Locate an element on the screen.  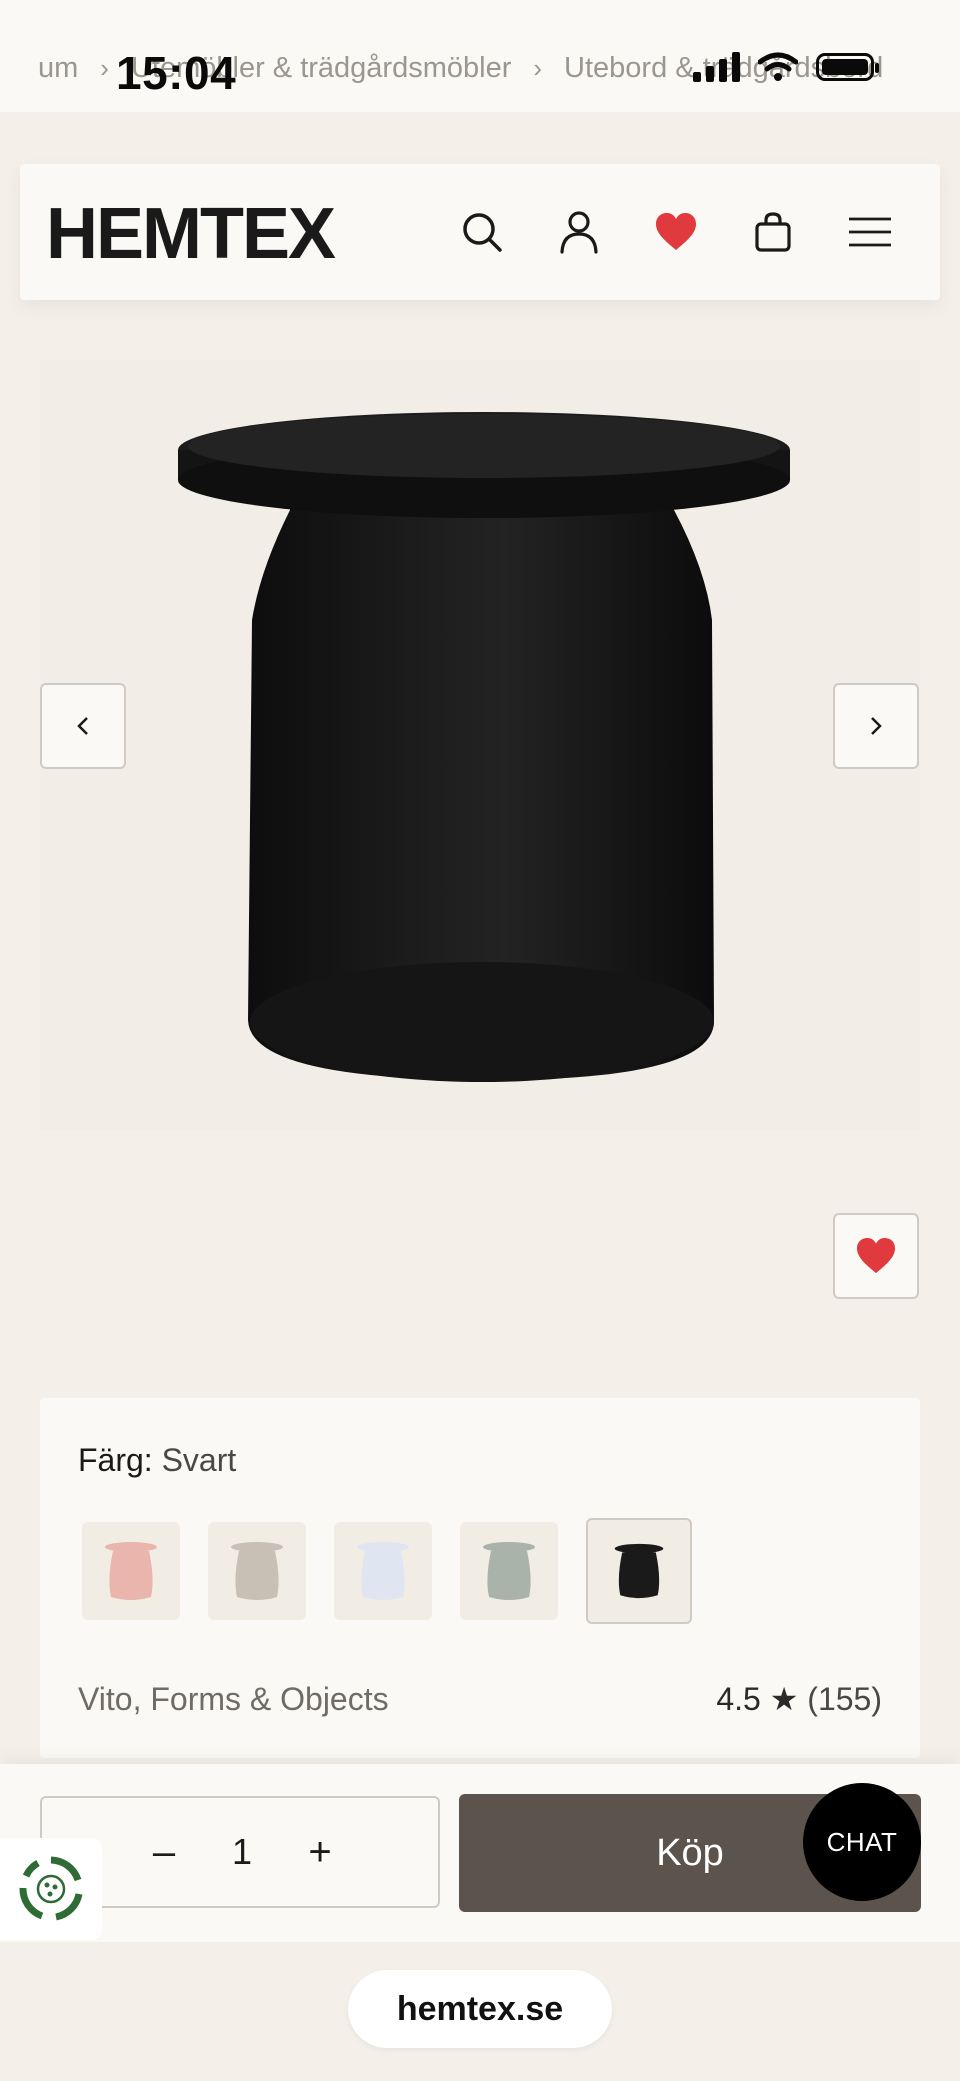
color-label: Färg: Svart is located at coordinates (157, 1460).